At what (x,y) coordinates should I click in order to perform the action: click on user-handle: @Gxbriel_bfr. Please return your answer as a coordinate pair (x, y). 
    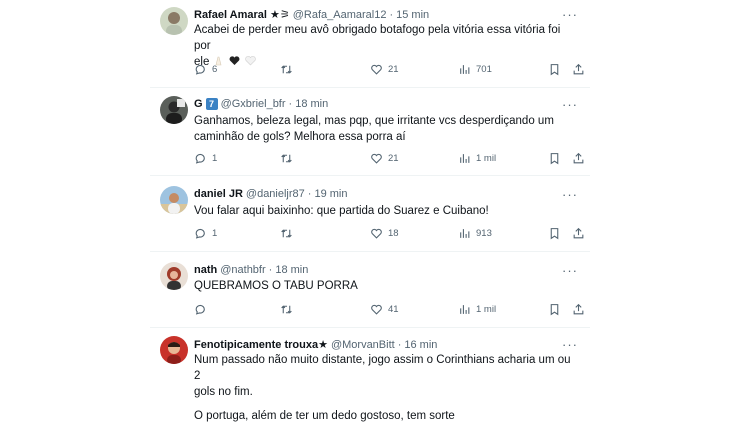
    Looking at the image, I should click on (253, 104).